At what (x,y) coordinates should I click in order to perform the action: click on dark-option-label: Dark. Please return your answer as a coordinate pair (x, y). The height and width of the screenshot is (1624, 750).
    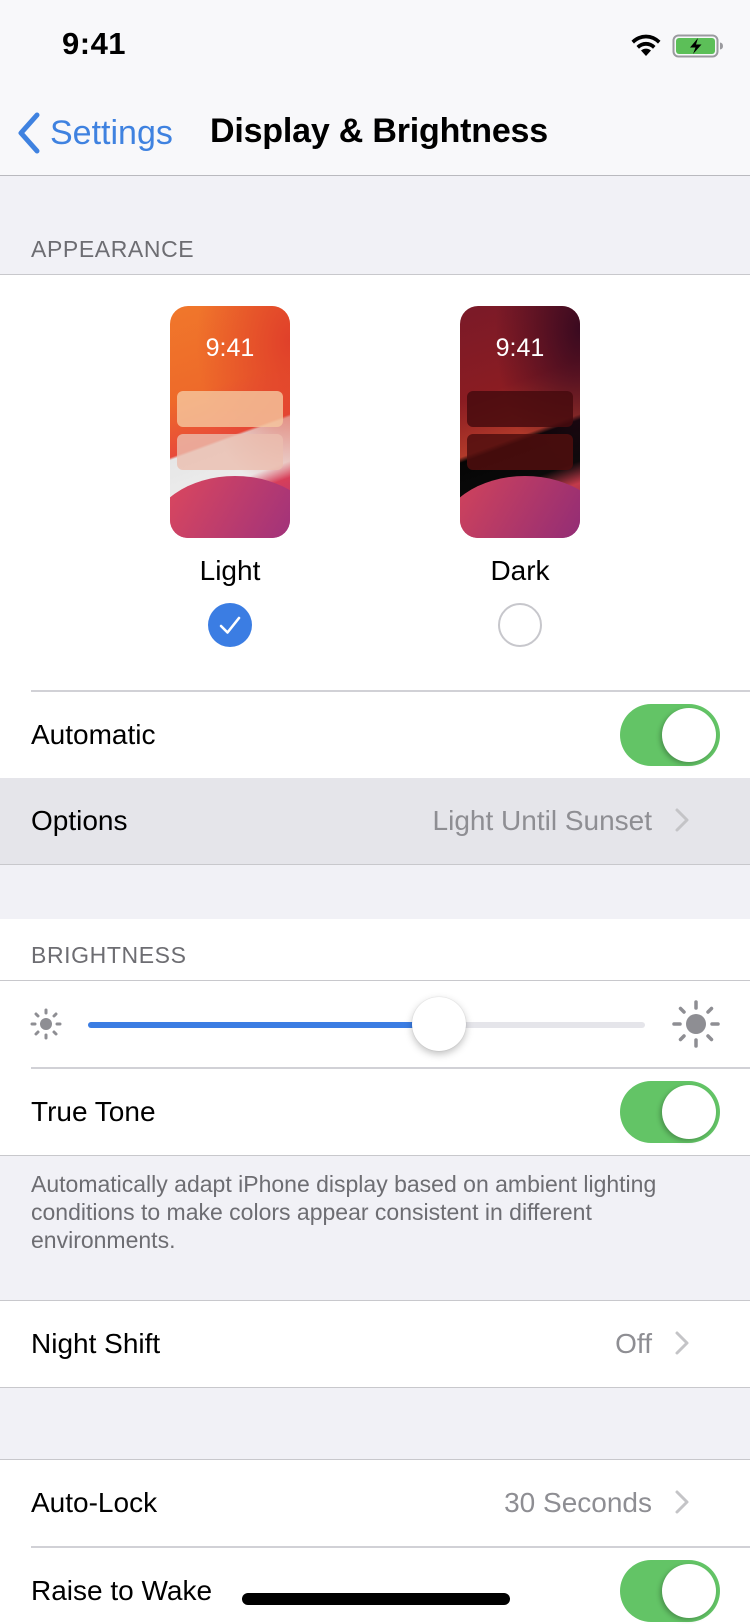
    Looking at the image, I should click on (520, 570).